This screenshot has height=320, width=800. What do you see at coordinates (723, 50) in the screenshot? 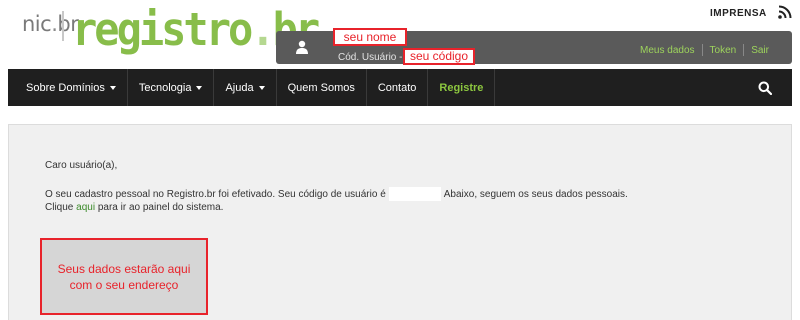
I see `token-link: Token` at bounding box center [723, 50].